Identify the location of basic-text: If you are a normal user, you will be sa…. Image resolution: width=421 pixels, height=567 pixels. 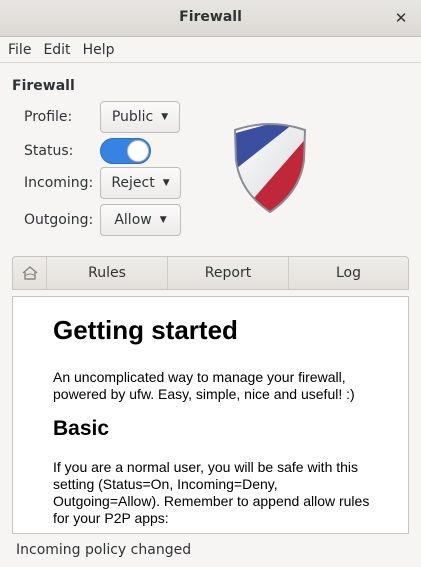
(211, 492).